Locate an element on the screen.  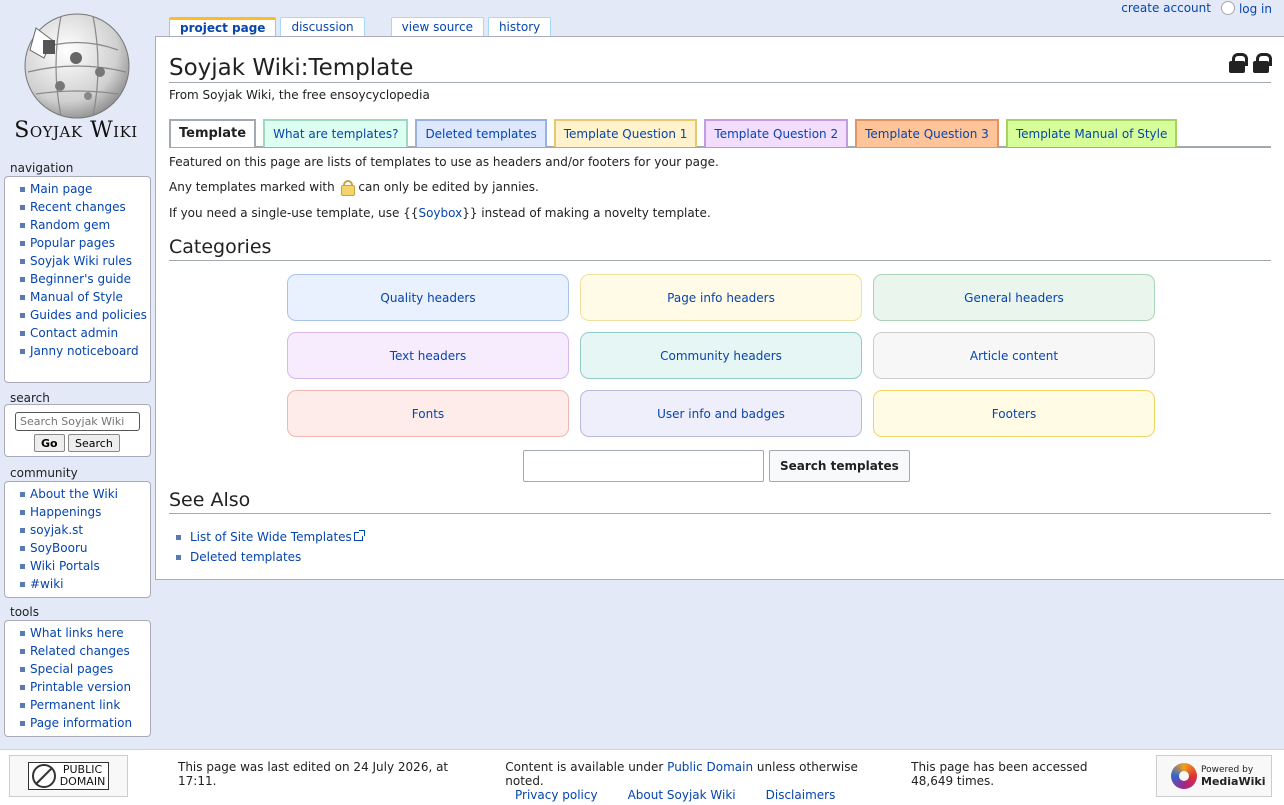
pd-line-2: DOMAIN is located at coordinates (82, 781).